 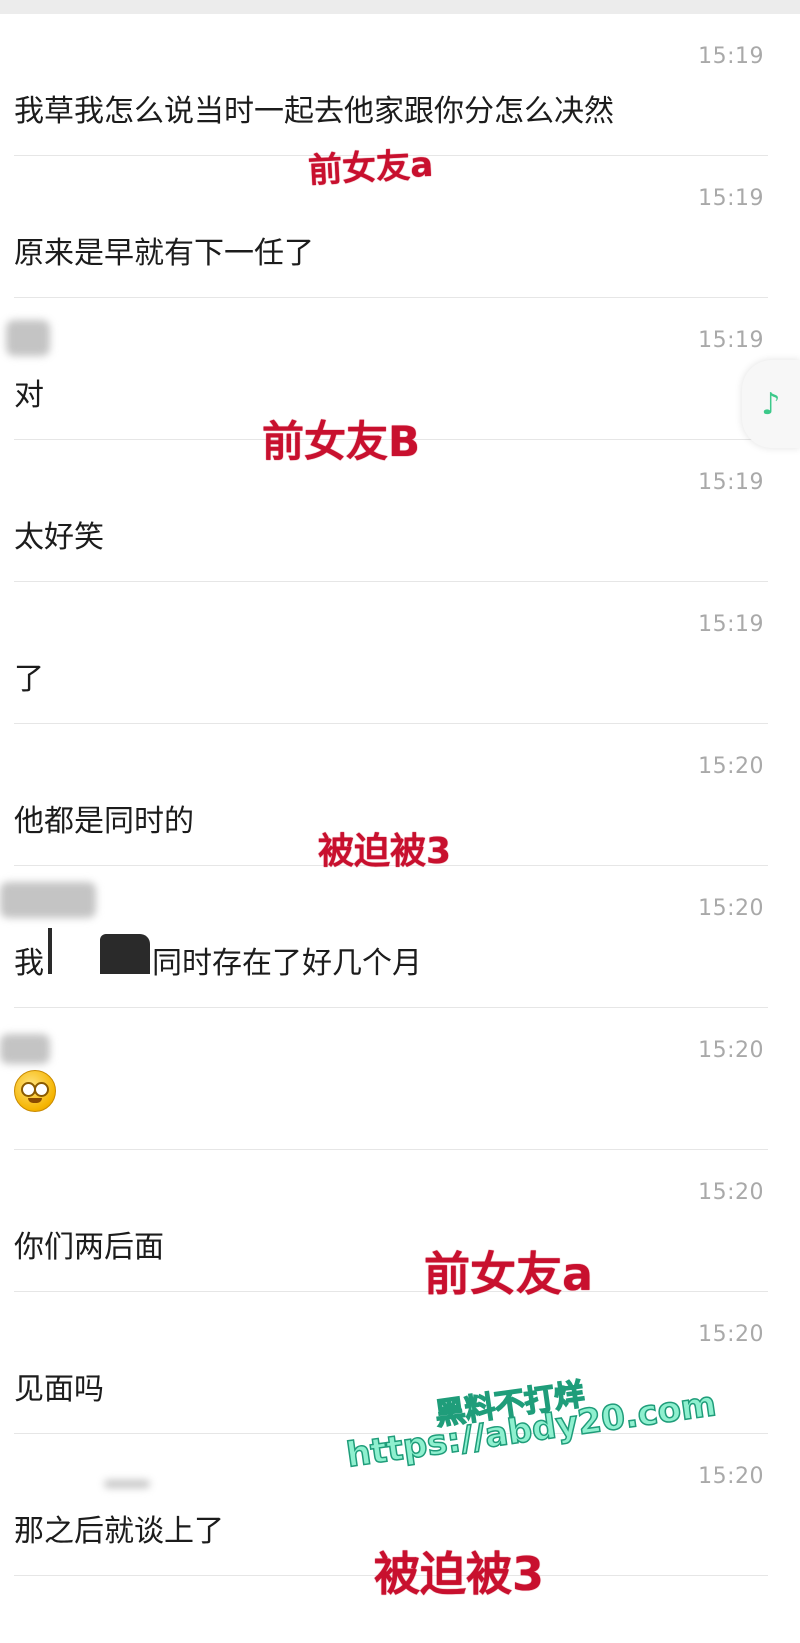 What do you see at coordinates (89, 1247) in the screenshot?
I see `message-text: 你们两后面` at bounding box center [89, 1247].